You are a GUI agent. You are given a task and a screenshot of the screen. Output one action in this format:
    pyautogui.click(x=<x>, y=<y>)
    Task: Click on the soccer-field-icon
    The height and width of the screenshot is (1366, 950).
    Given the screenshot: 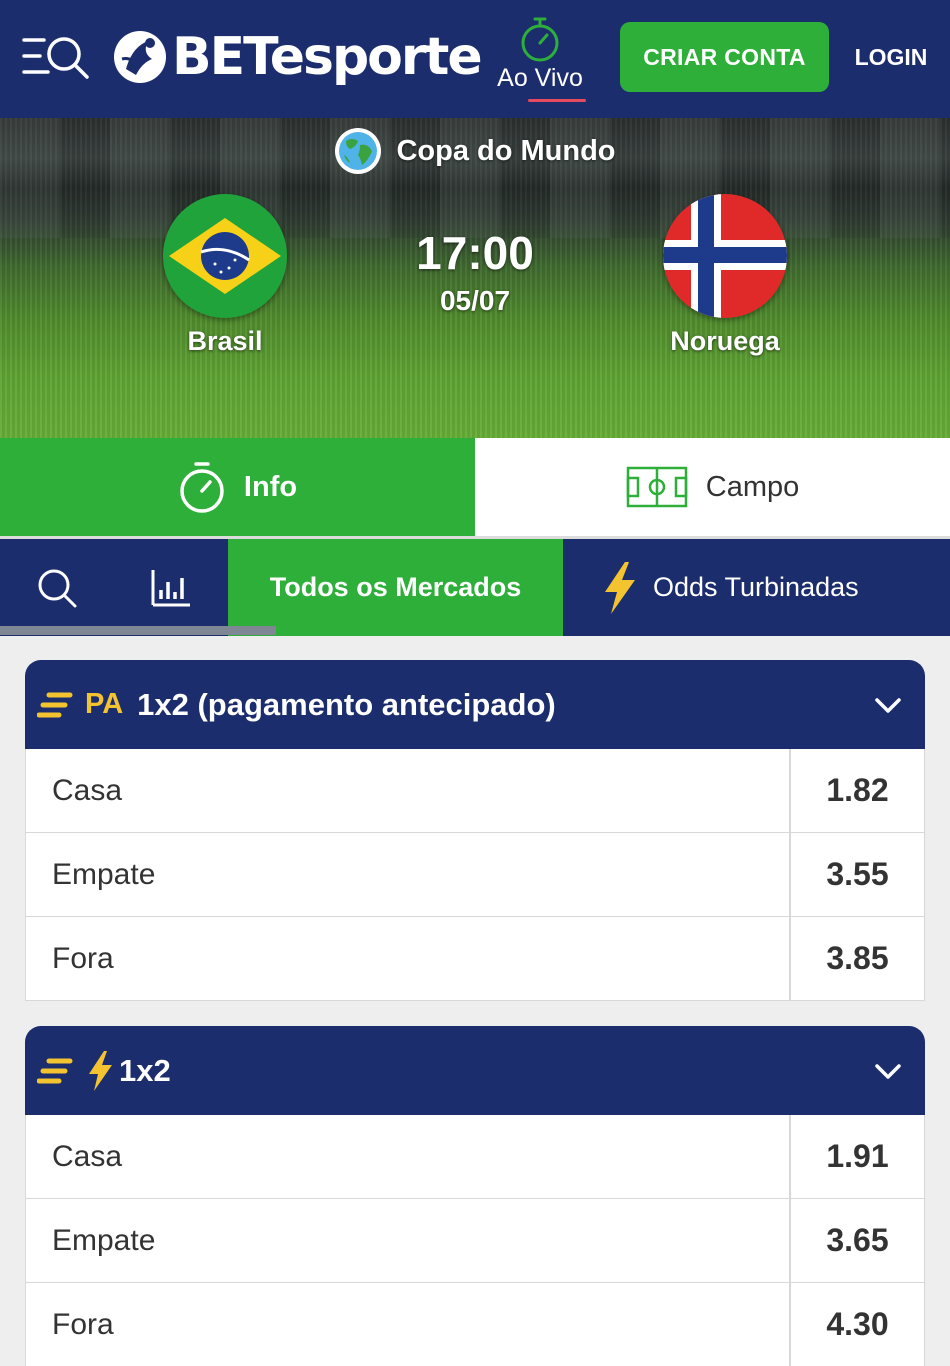 What is the action you would take?
    pyautogui.click(x=656, y=487)
    